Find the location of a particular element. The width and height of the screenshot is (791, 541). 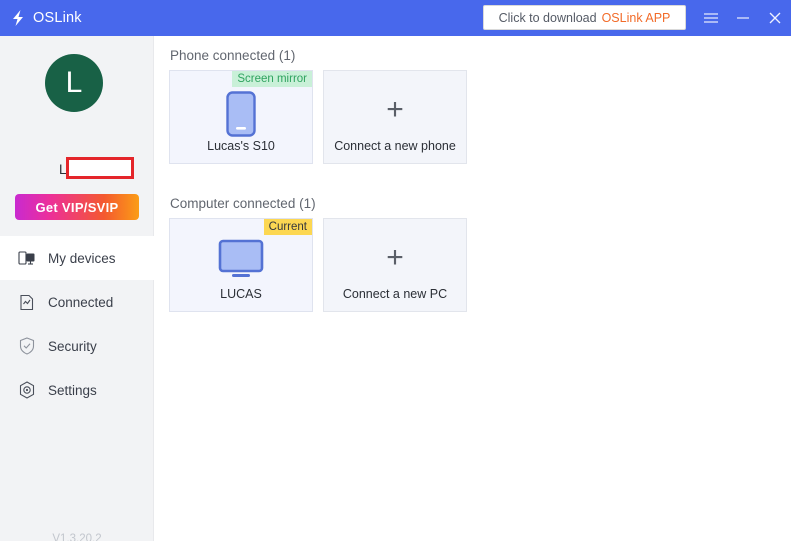

sidebar-item-my-devices: My devices is located at coordinates (77, 258).